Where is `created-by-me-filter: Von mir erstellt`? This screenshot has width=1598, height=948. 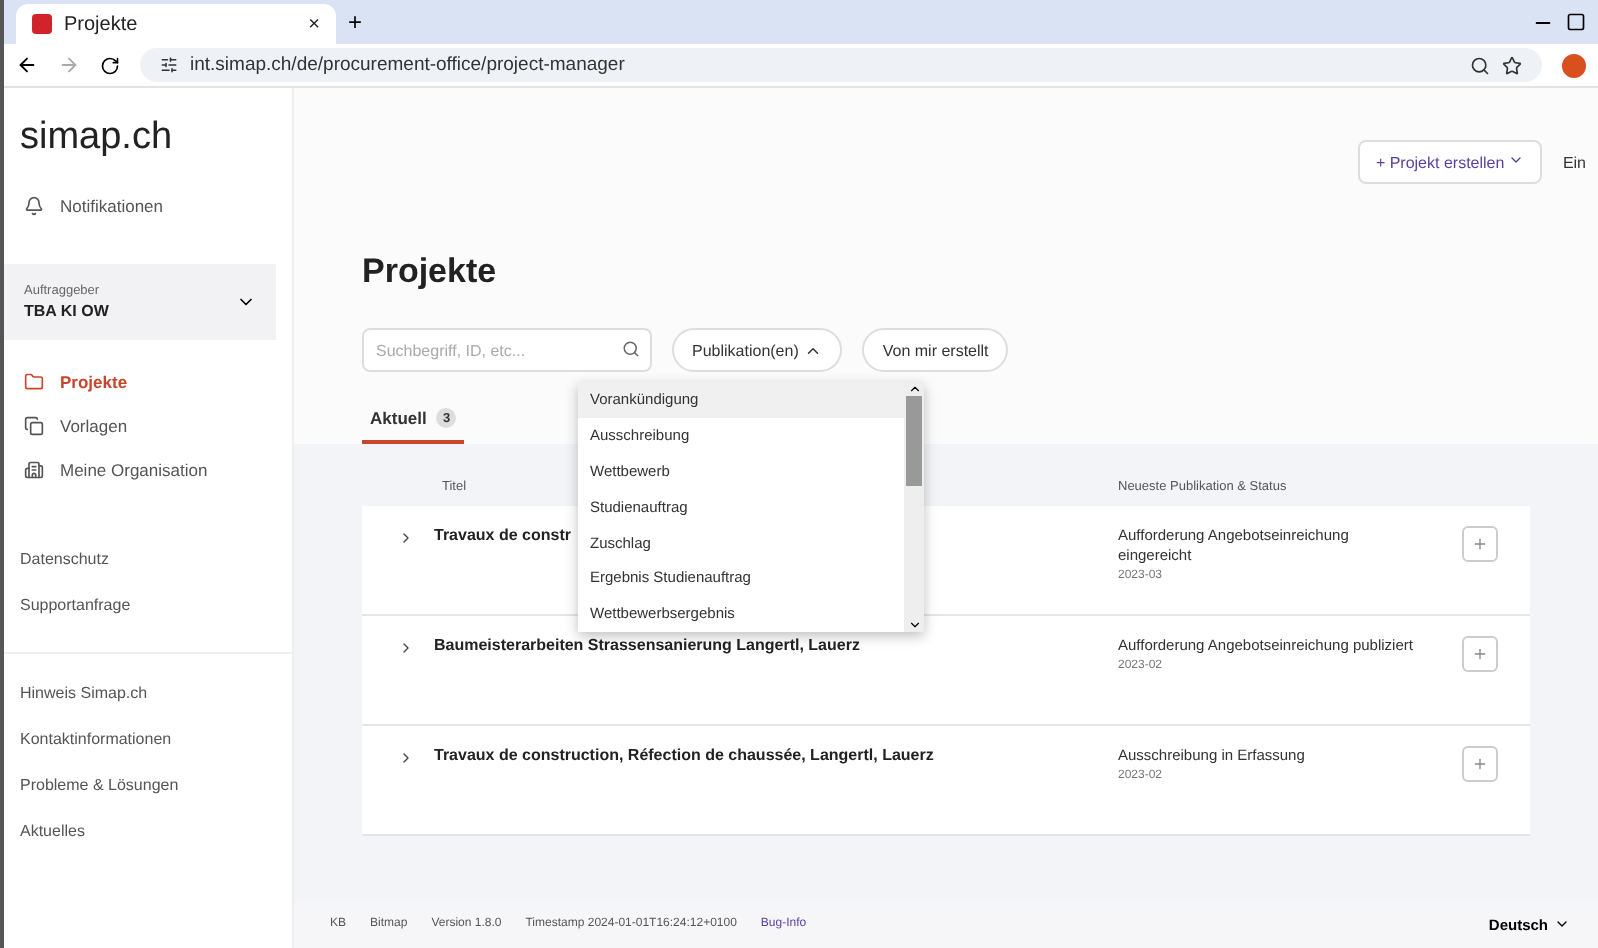 created-by-me-filter: Von mir erstellt is located at coordinates (935, 350).